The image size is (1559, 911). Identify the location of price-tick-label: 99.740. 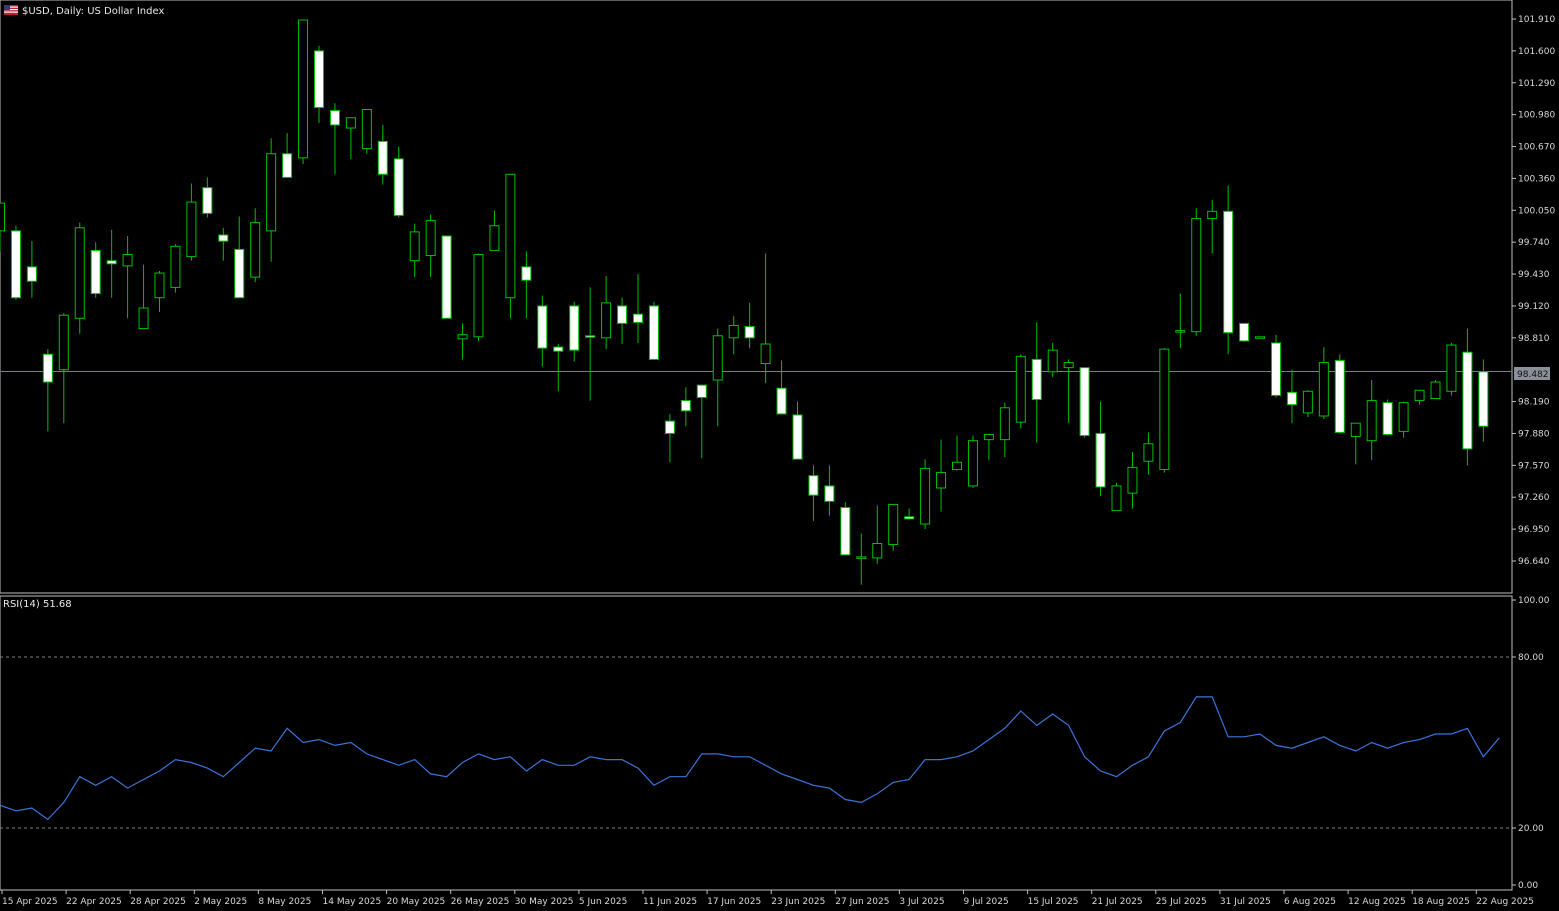
(1534, 243).